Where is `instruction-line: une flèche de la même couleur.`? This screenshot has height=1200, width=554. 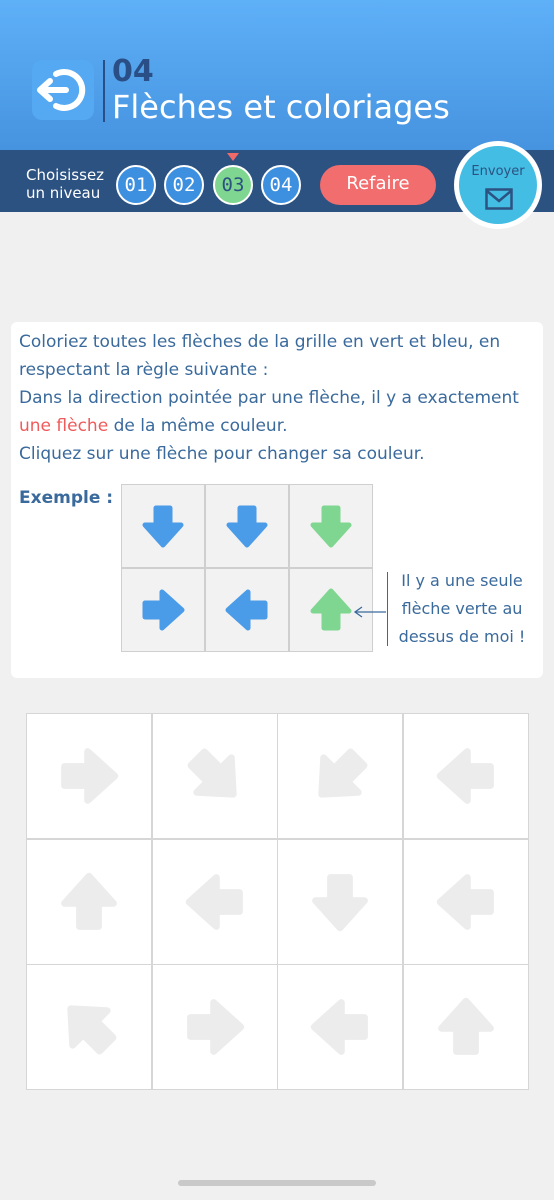 instruction-line: une flèche de la même couleur. is located at coordinates (269, 426).